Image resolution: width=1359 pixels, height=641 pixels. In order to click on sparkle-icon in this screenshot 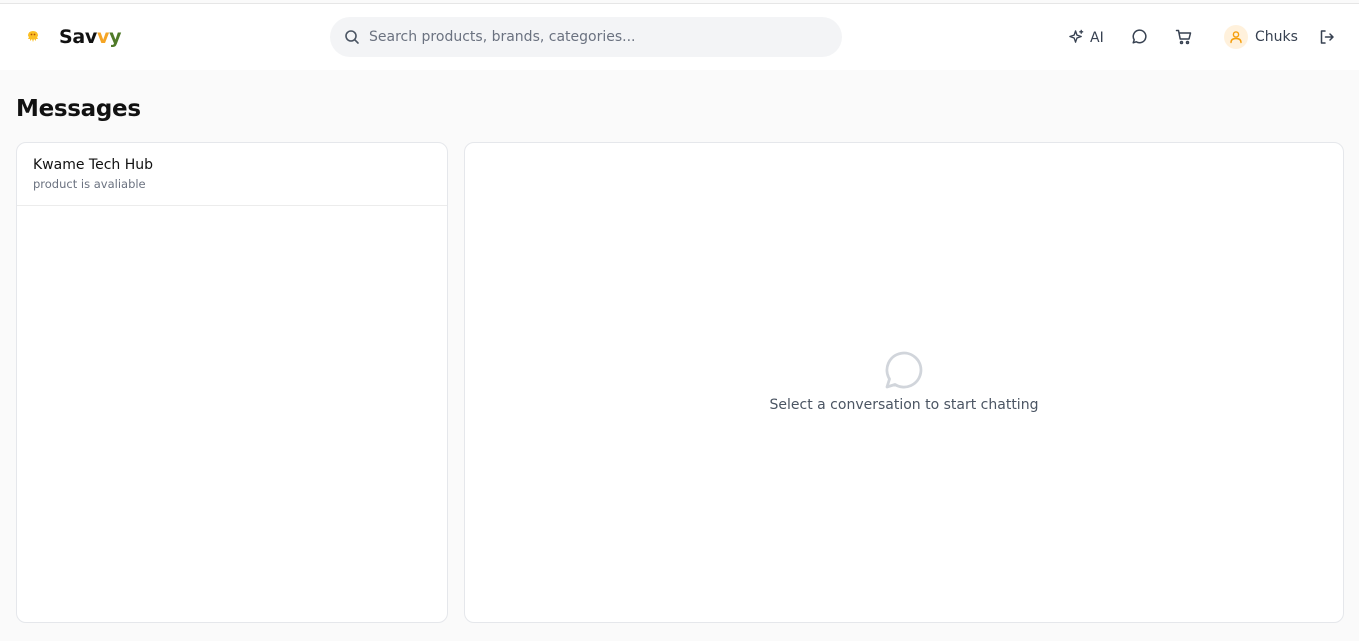, I will do `click(1076, 36)`.